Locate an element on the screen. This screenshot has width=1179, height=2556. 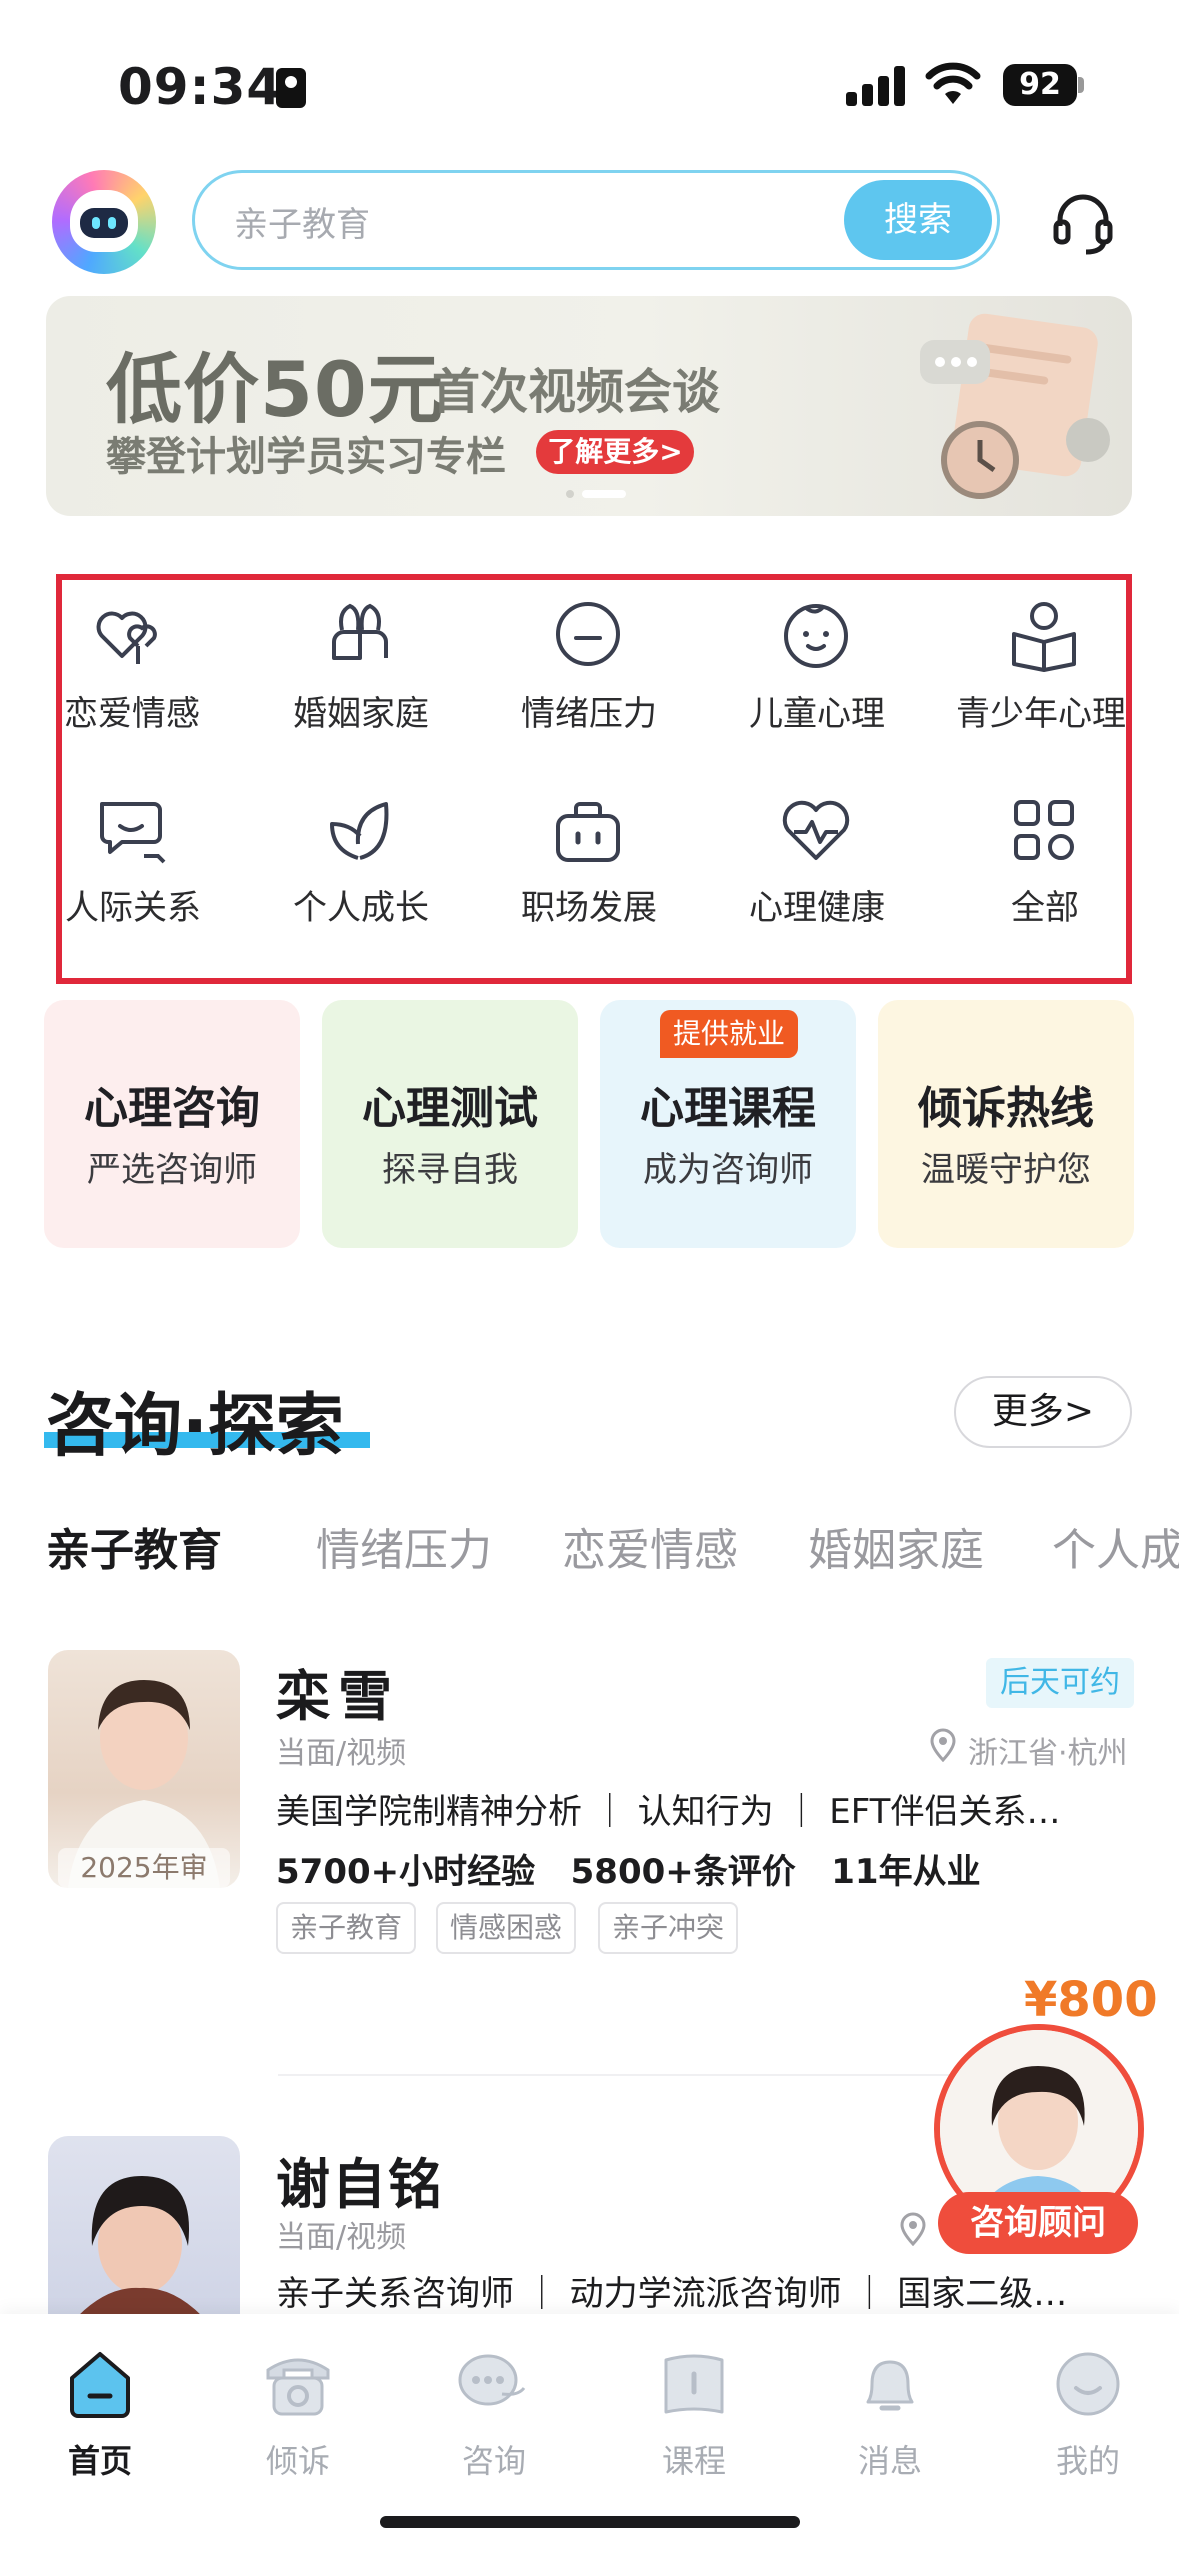
service-card-subtitle: 温暖守护您 is located at coordinates (1006, 1170).